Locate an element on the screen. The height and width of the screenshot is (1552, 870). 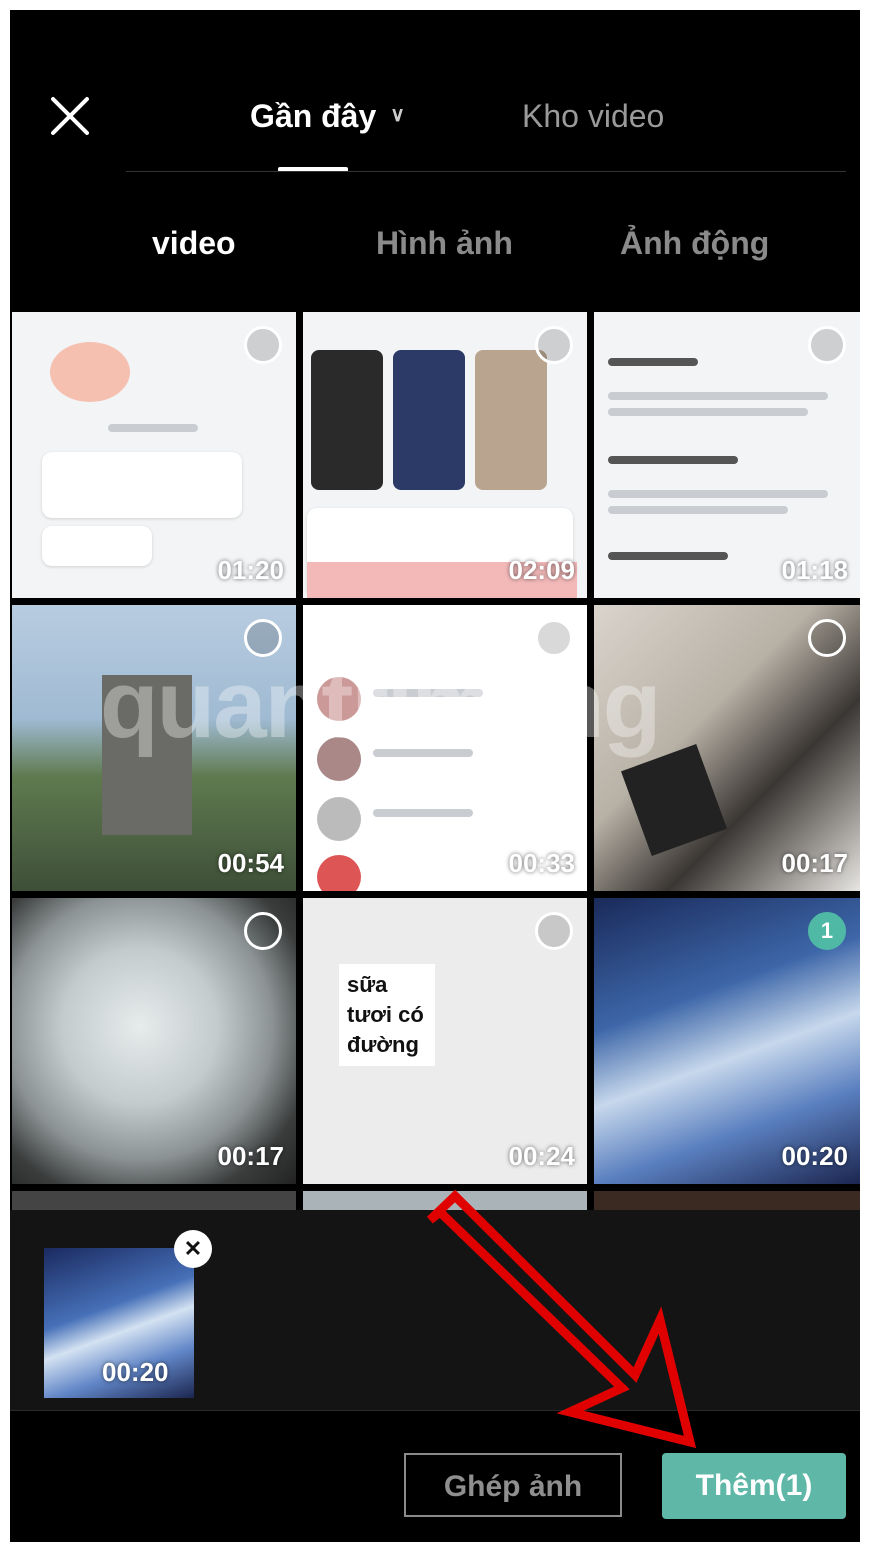
media-tile: 01:20 is located at coordinates (154, 455).